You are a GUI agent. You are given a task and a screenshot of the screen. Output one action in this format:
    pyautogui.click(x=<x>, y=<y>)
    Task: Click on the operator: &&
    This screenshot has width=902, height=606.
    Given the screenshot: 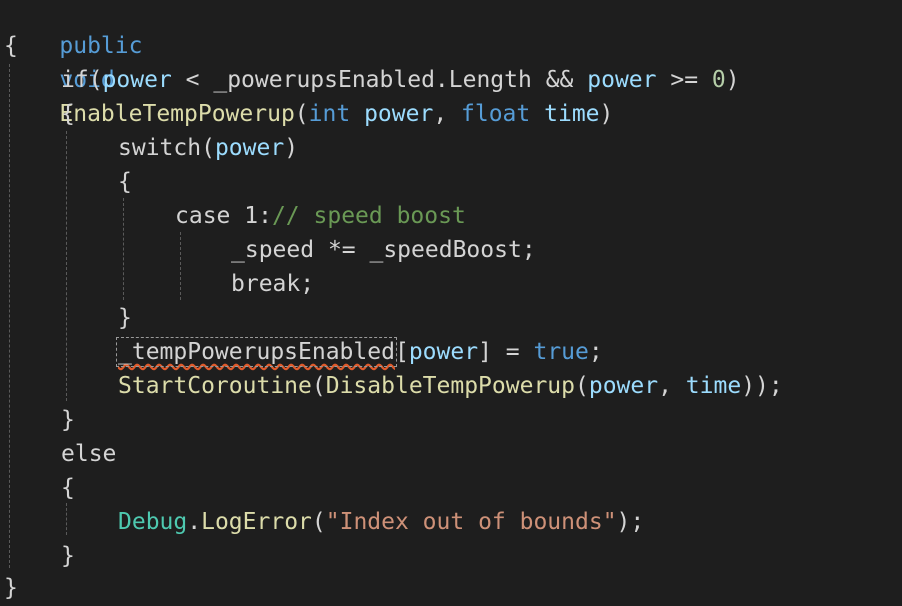 What is the action you would take?
    pyautogui.click(x=559, y=80)
    